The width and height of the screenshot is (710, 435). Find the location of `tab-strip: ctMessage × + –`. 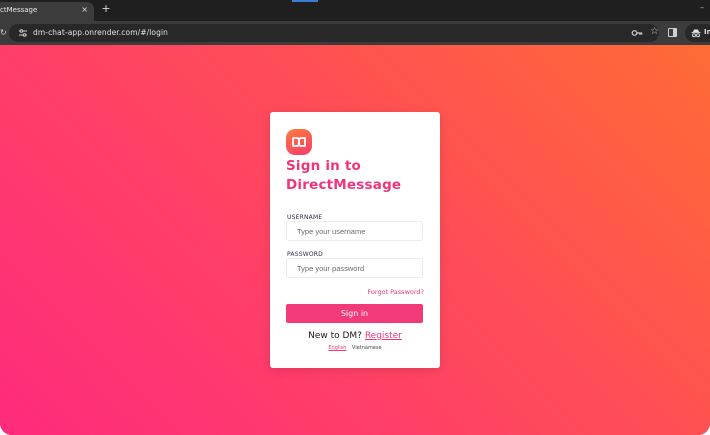

tab-strip: ctMessage × + – is located at coordinates (355, 10).